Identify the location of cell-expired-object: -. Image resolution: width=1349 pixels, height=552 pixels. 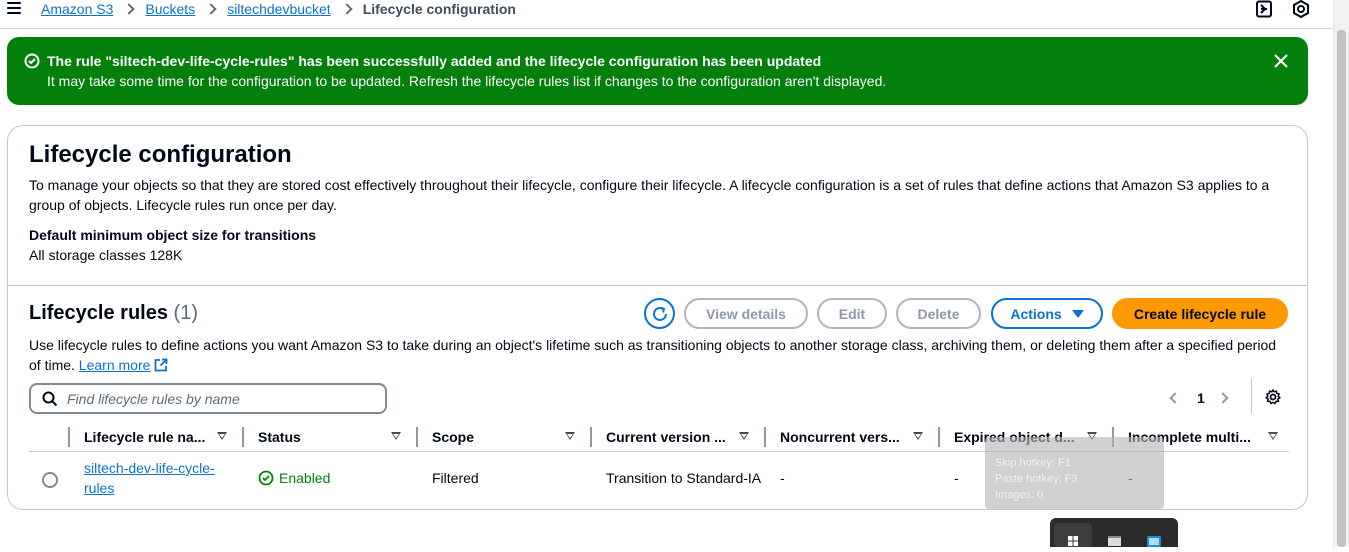
(956, 478).